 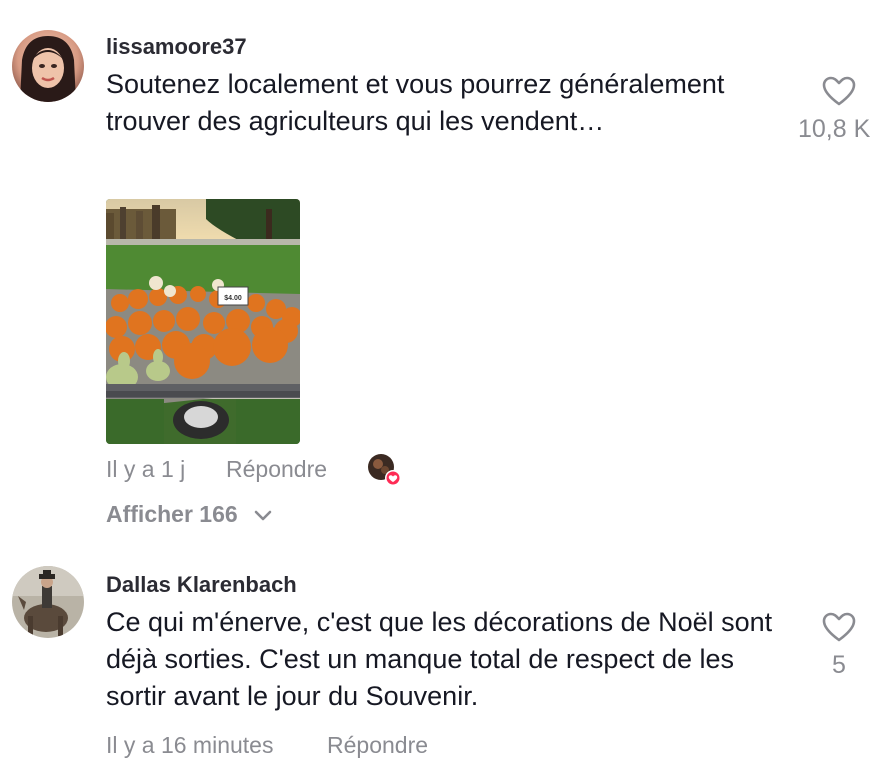 What do you see at coordinates (176, 47) in the screenshot?
I see `comment-username: lissamoore37` at bounding box center [176, 47].